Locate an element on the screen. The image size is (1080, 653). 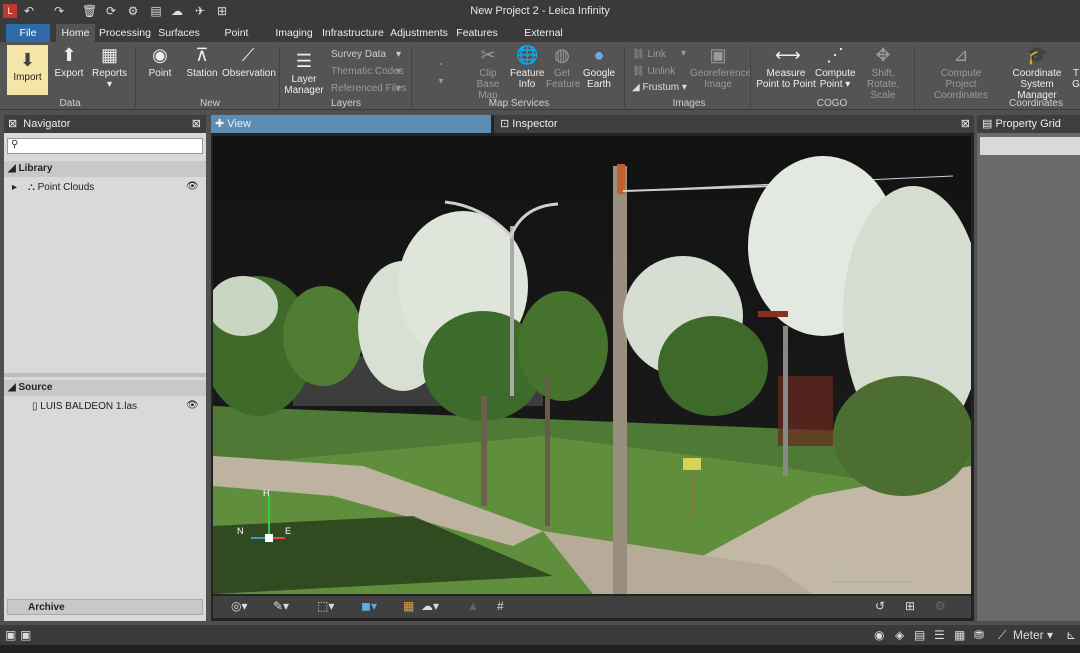
import-button: ⬇ Import is located at coordinates (27, 70).